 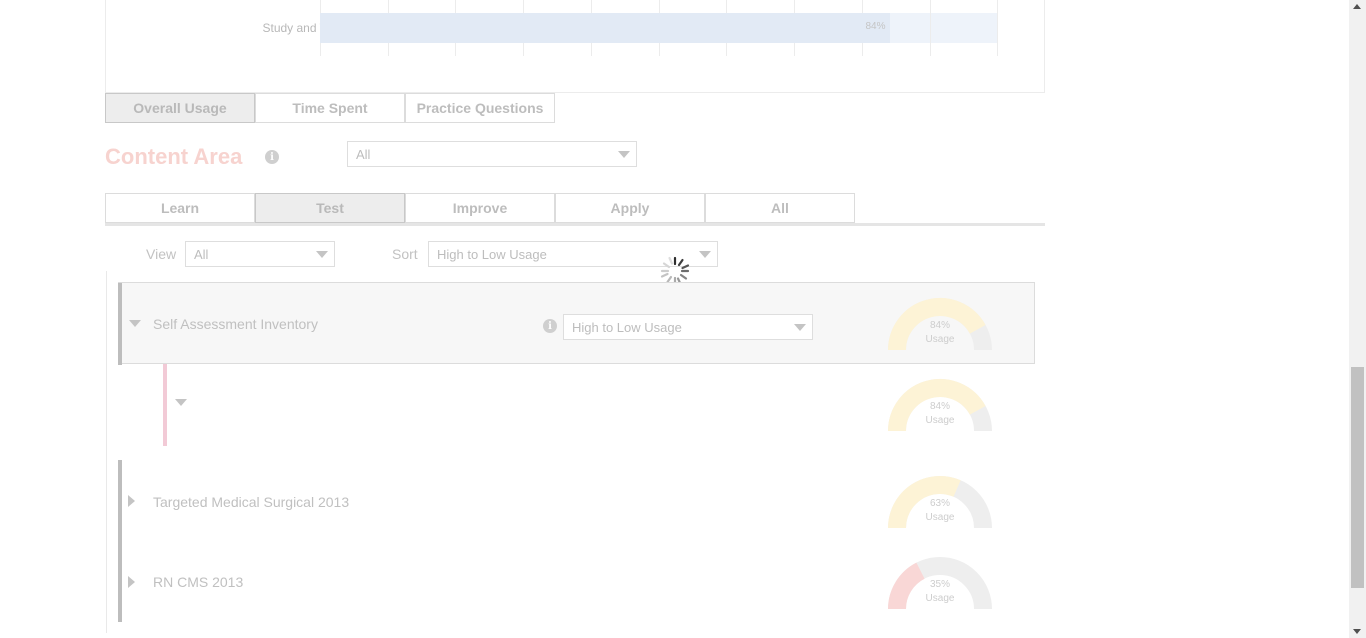 What do you see at coordinates (492, 154) in the screenshot?
I see `content-area-filter-select: All` at bounding box center [492, 154].